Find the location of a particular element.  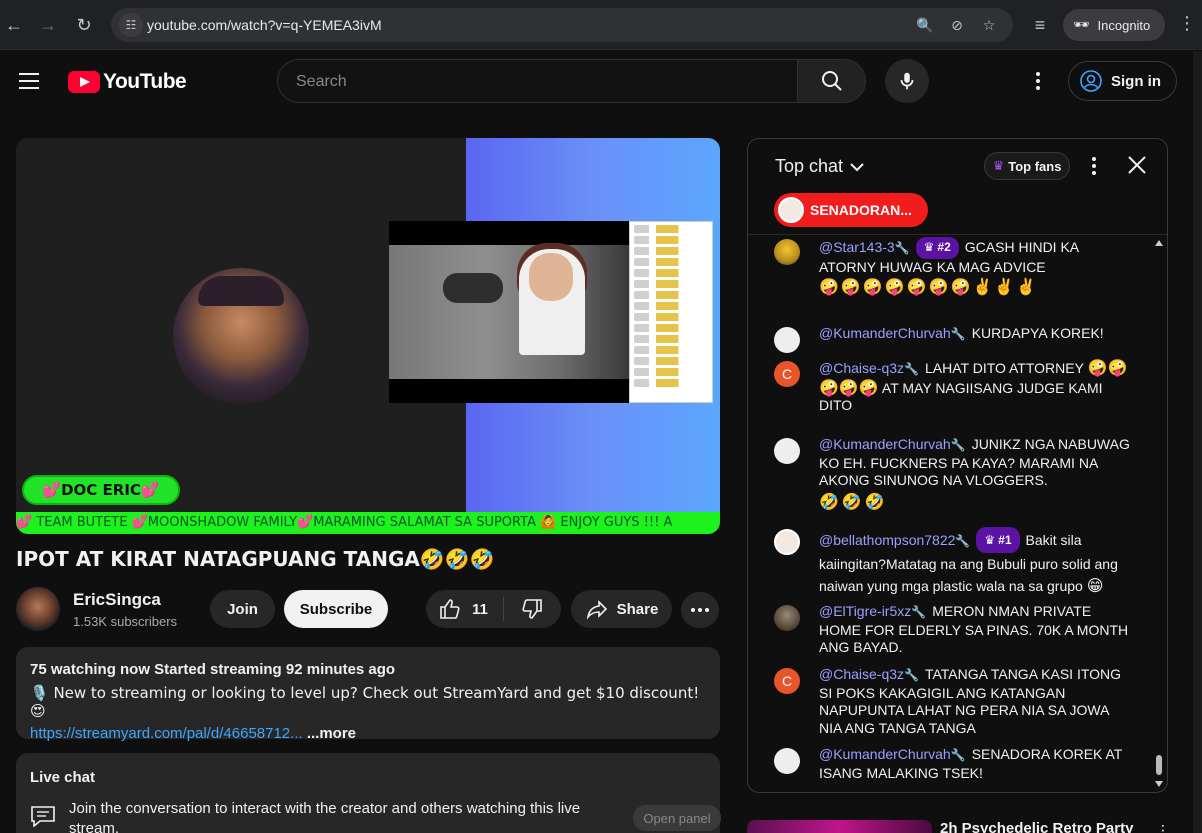

logo-wordmark: YouTube is located at coordinates (145, 81).